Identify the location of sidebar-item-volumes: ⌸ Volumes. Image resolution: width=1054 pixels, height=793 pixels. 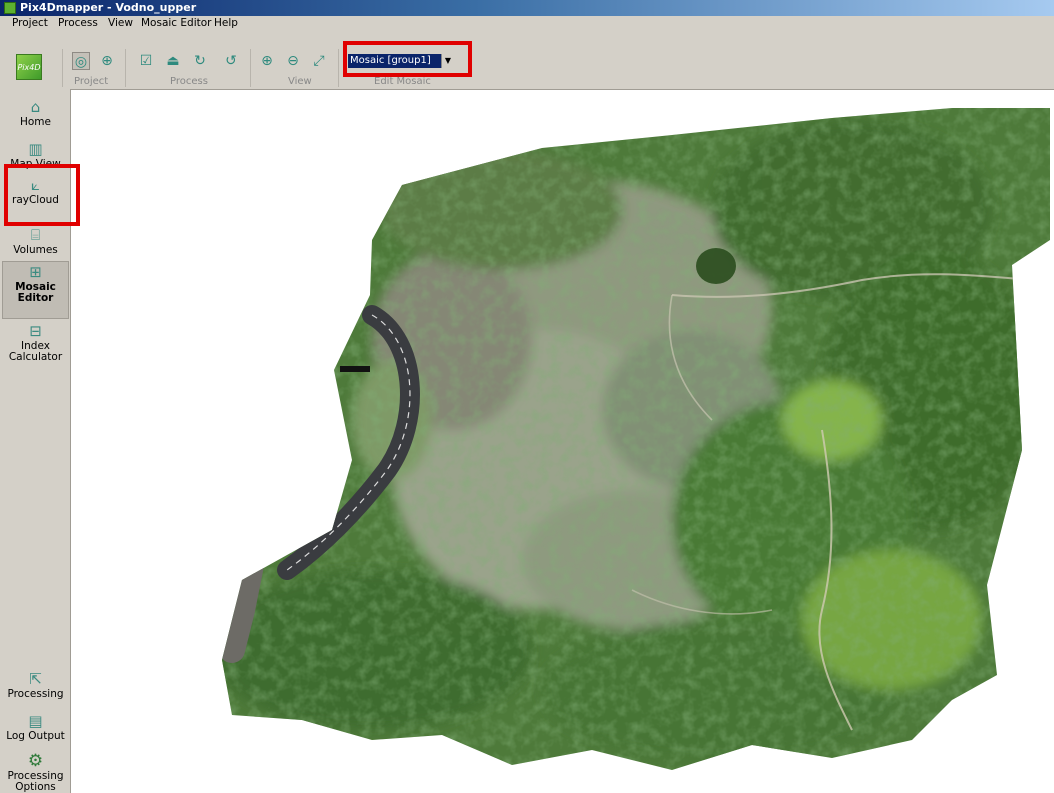
(35, 240).